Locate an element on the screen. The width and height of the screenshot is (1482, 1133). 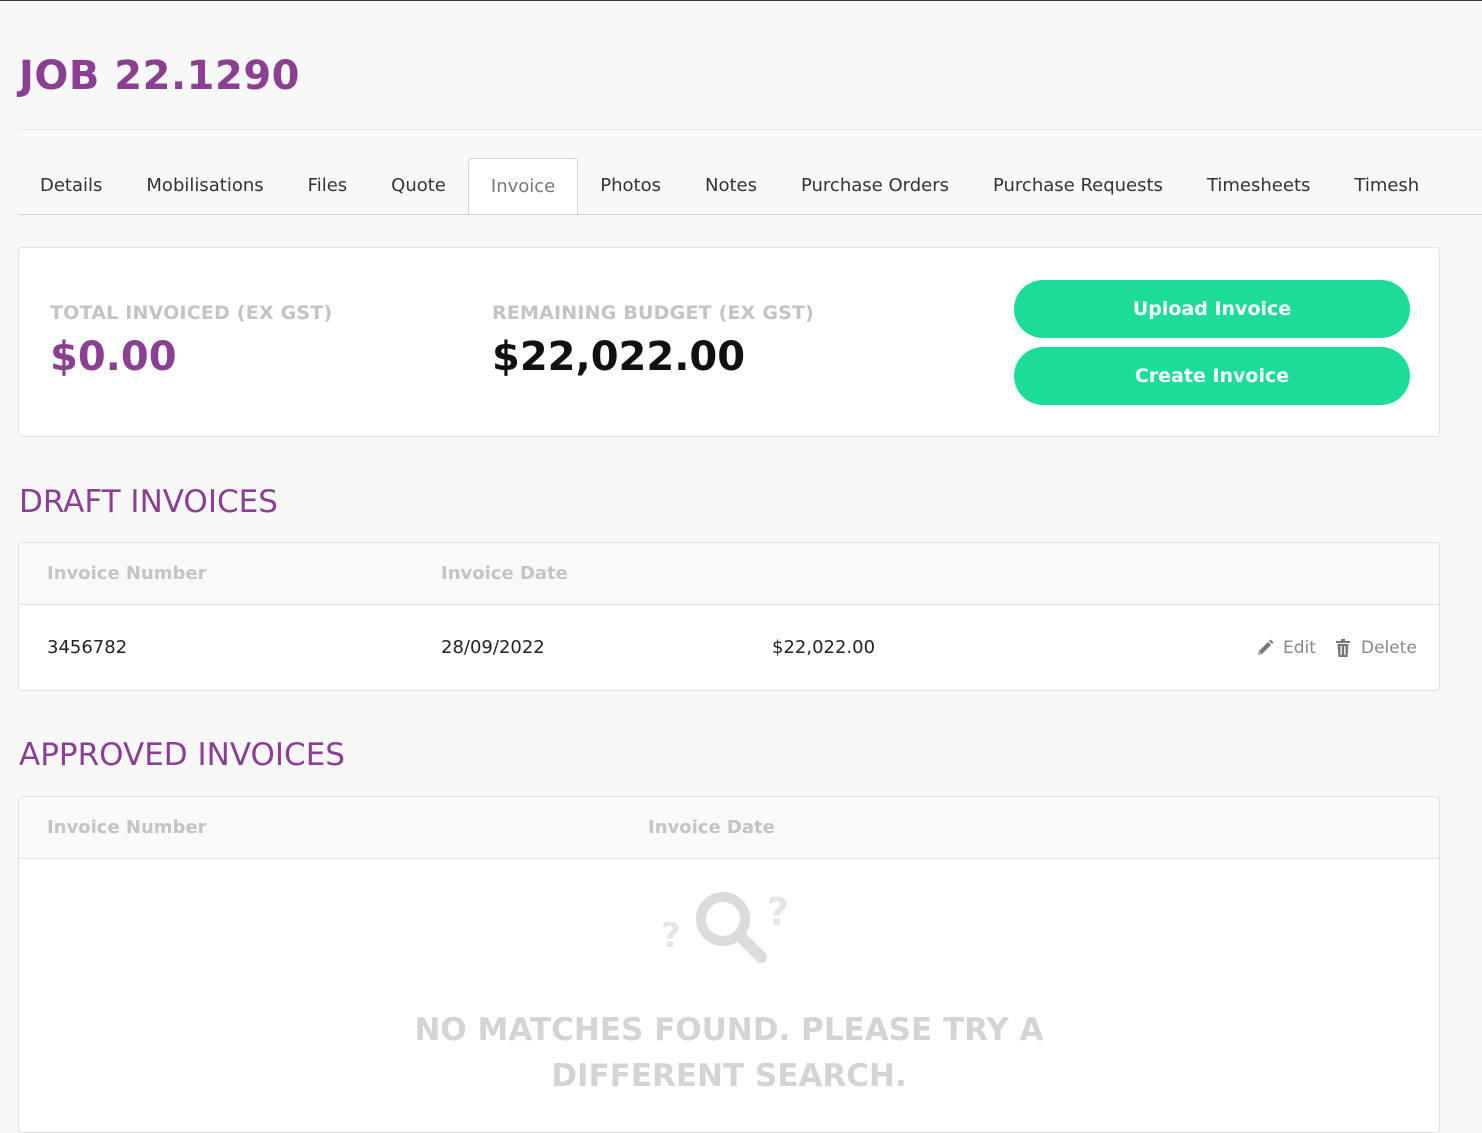
tab-details: Details is located at coordinates (71, 186).